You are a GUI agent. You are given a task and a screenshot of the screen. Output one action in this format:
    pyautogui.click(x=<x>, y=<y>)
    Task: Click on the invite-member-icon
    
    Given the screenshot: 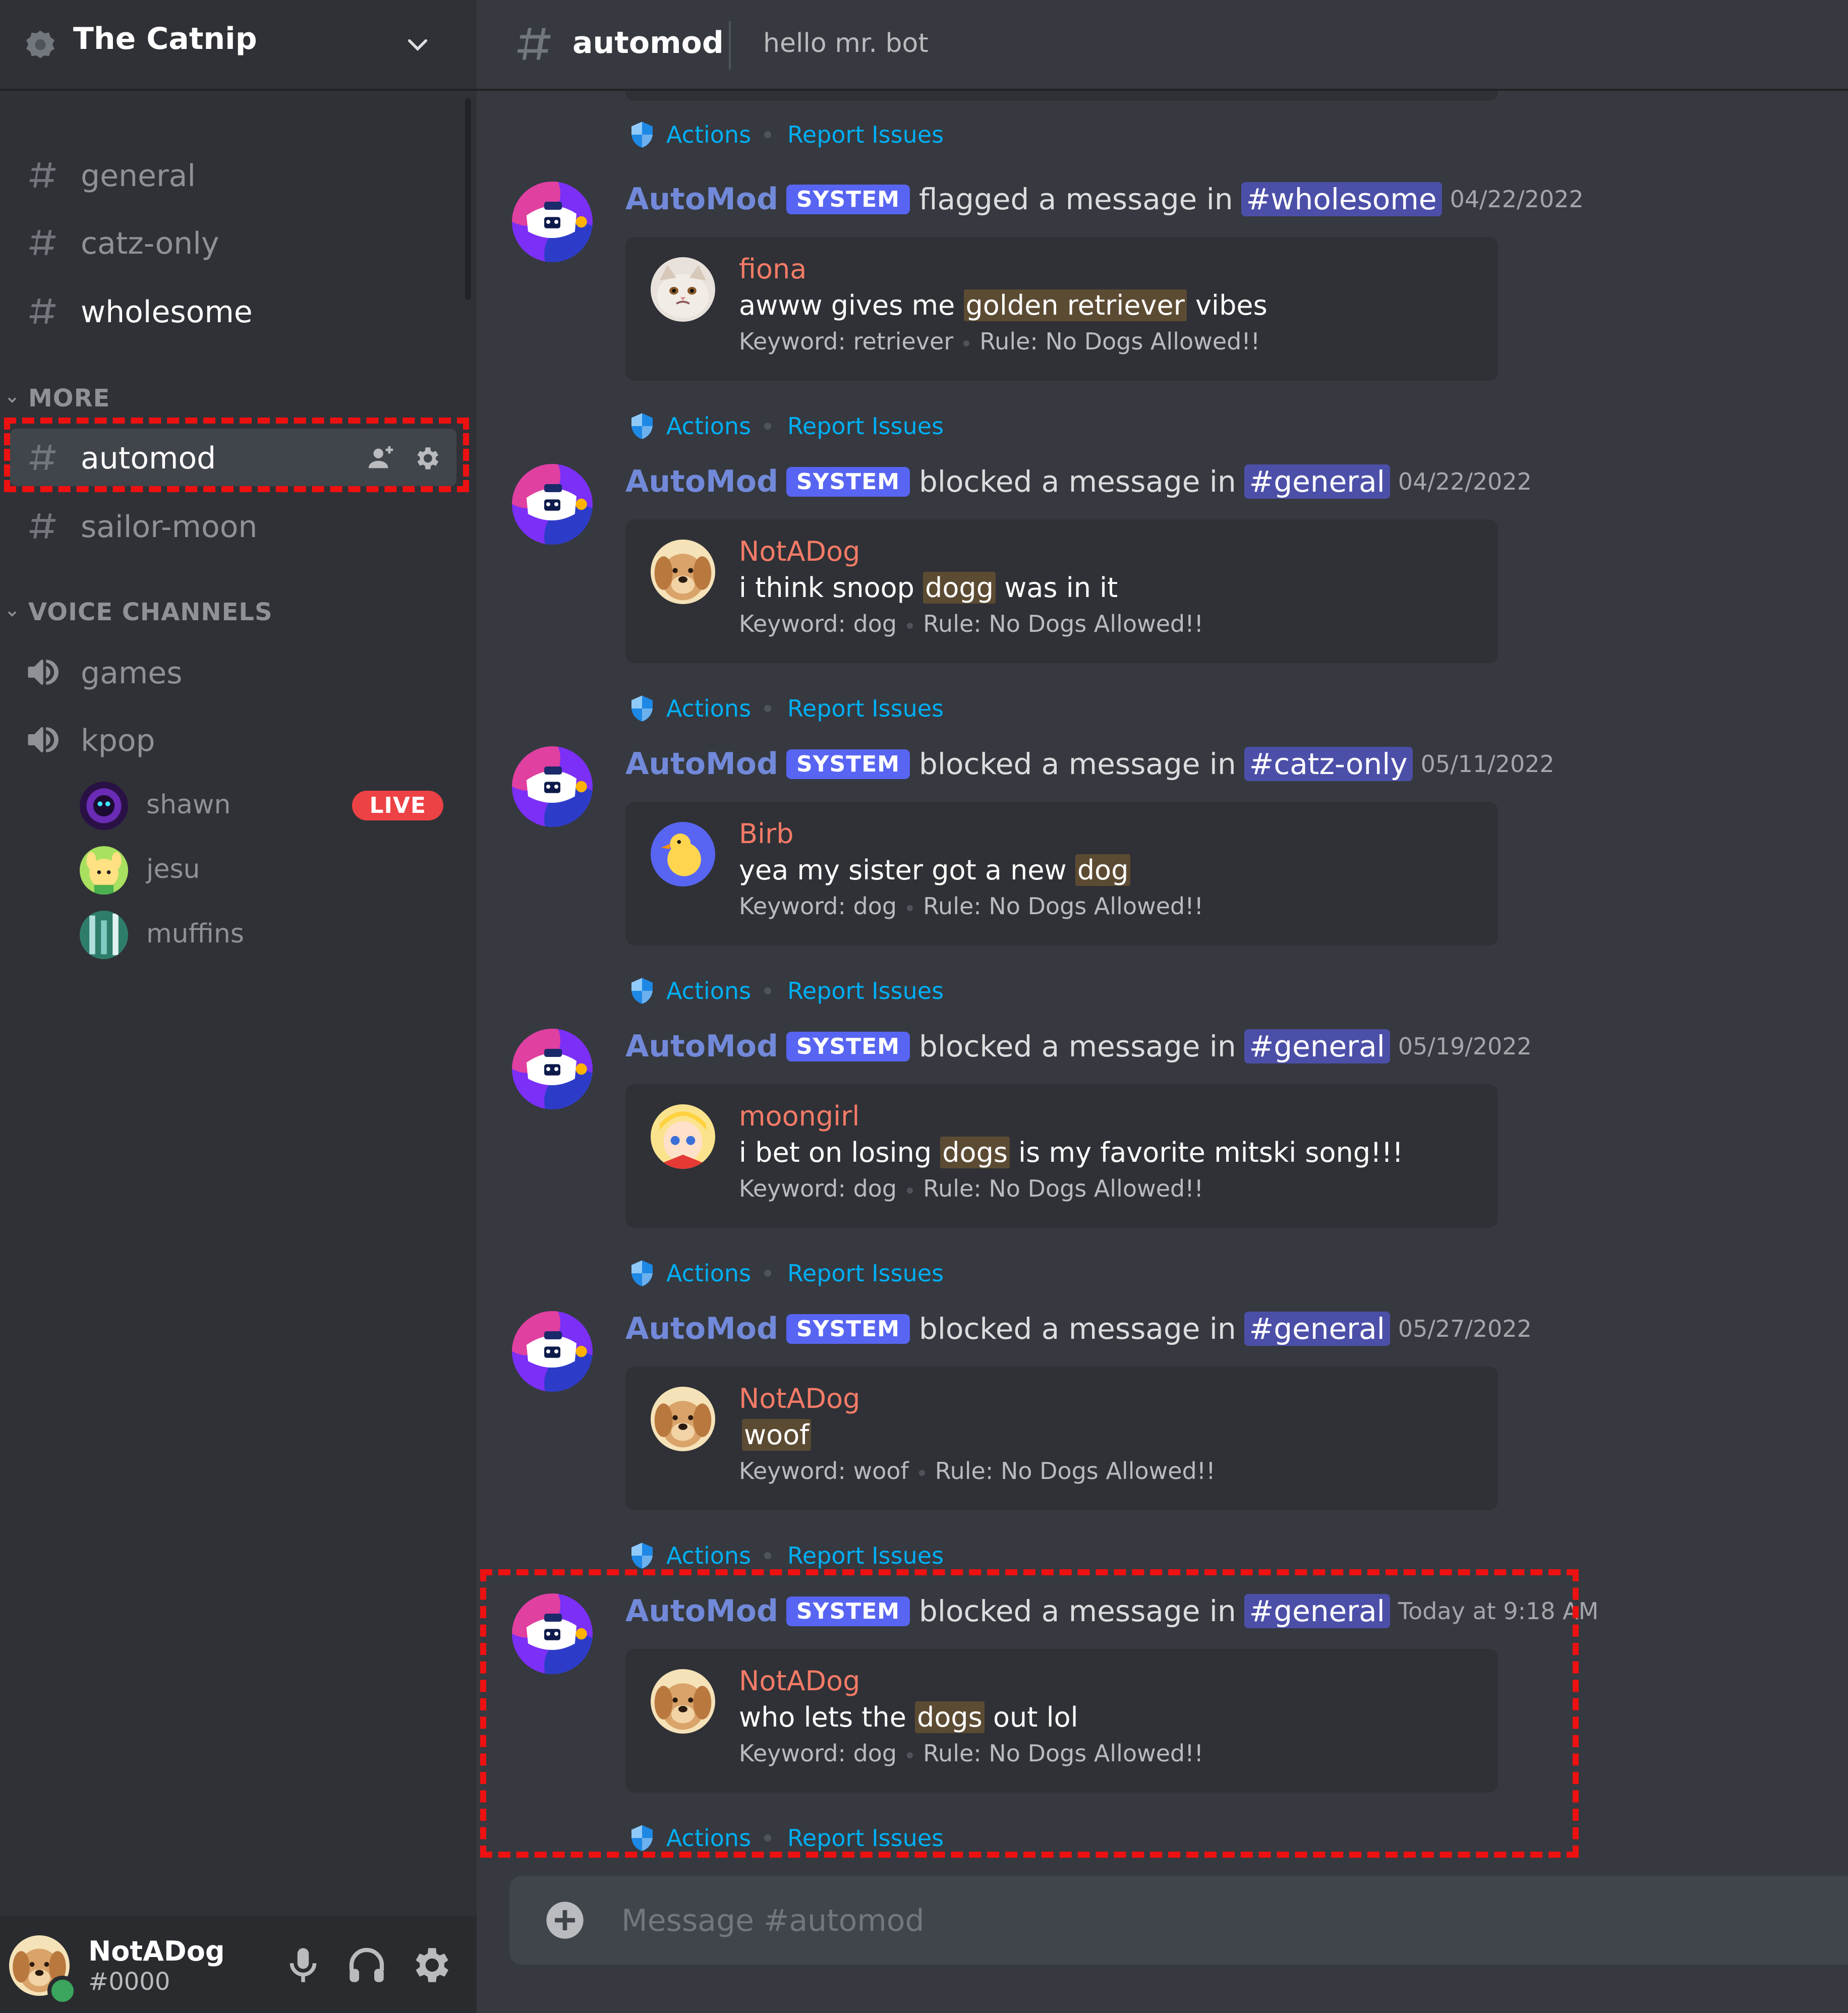 What is the action you would take?
    pyautogui.click(x=380, y=458)
    